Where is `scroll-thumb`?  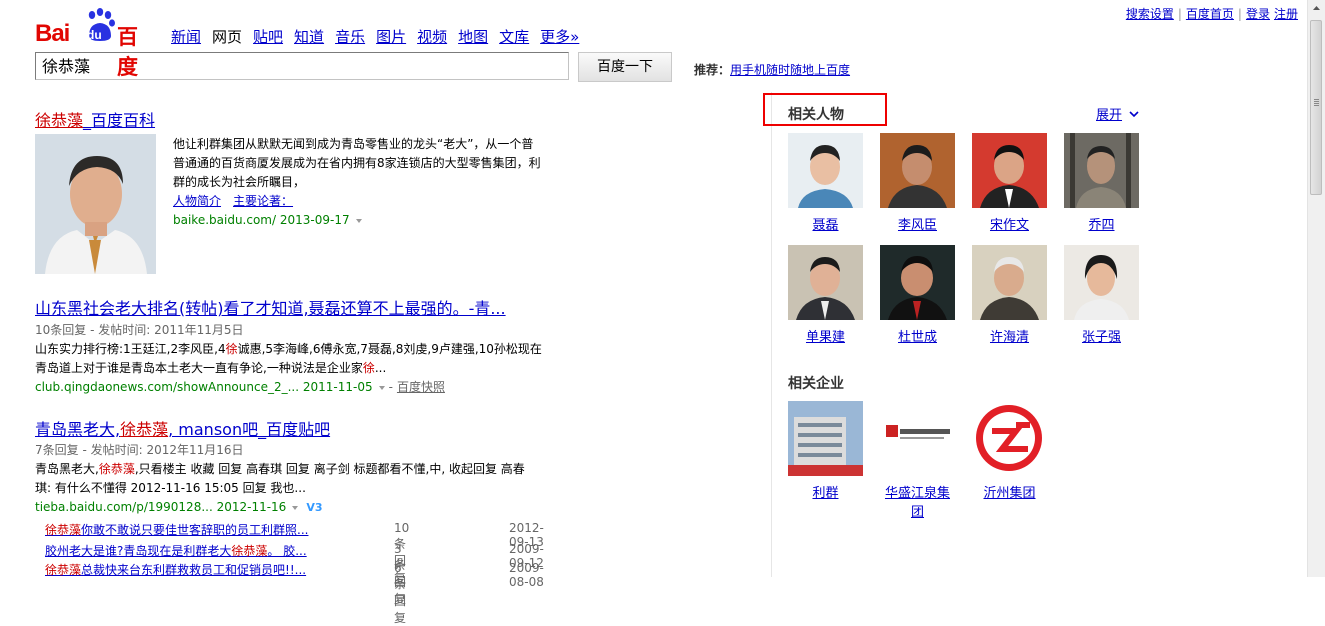 scroll-thumb is located at coordinates (1316, 107).